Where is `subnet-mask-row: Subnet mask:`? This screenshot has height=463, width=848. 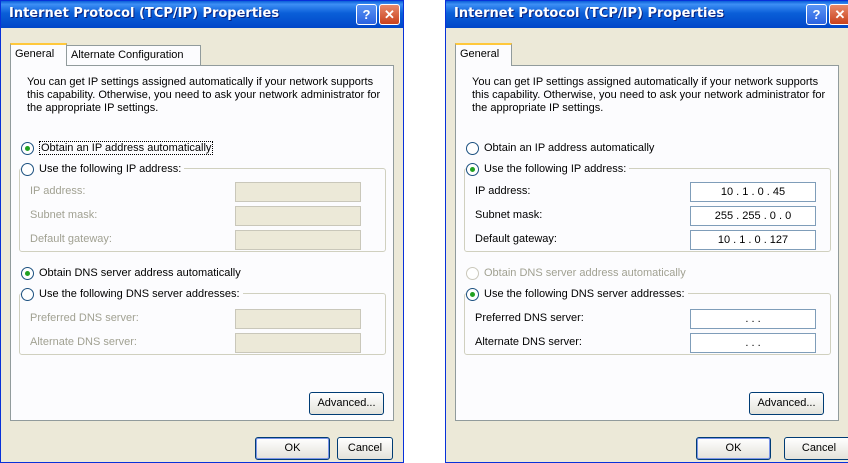 subnet-mask-row: Subnet mask: is located at coordinates (202, 216).